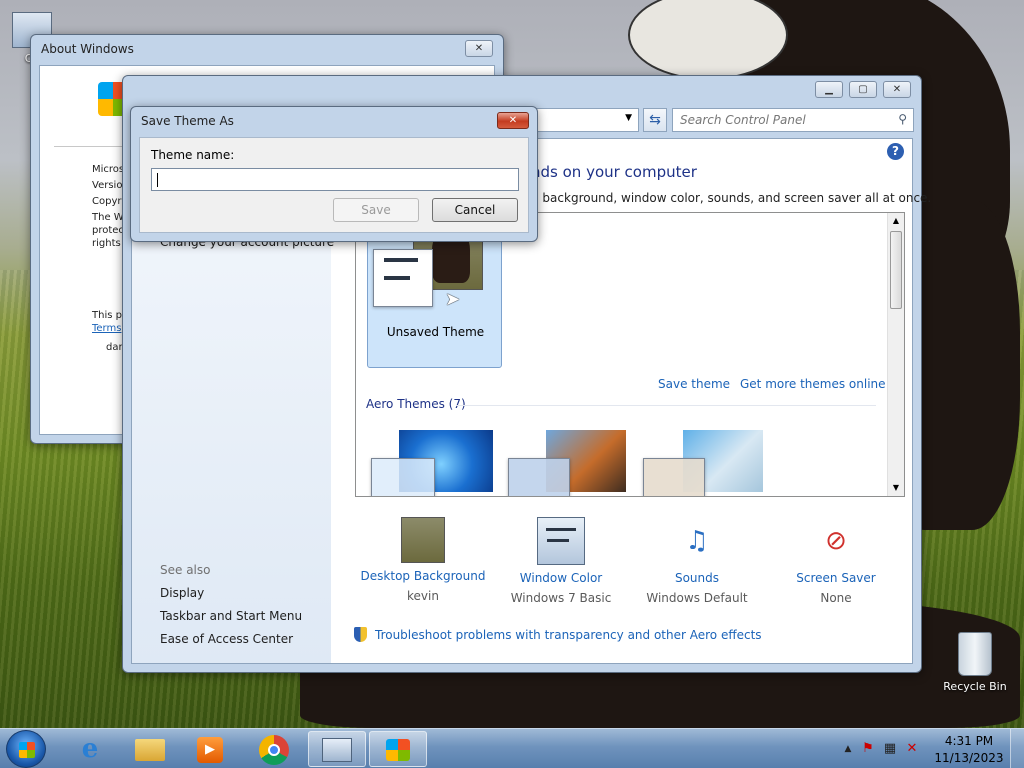  Describe the element at coordinates (896, 221) in the screenshot. I see `scroll-up-icon: ▲` at that location.